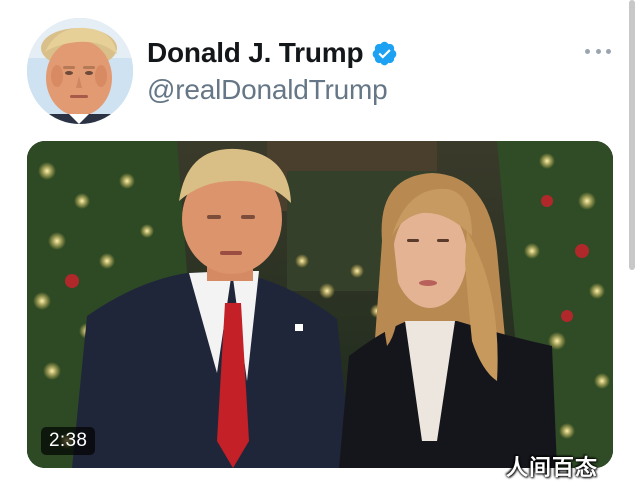  I want to click on watermark-text: 人间百态, so click(552, 467).